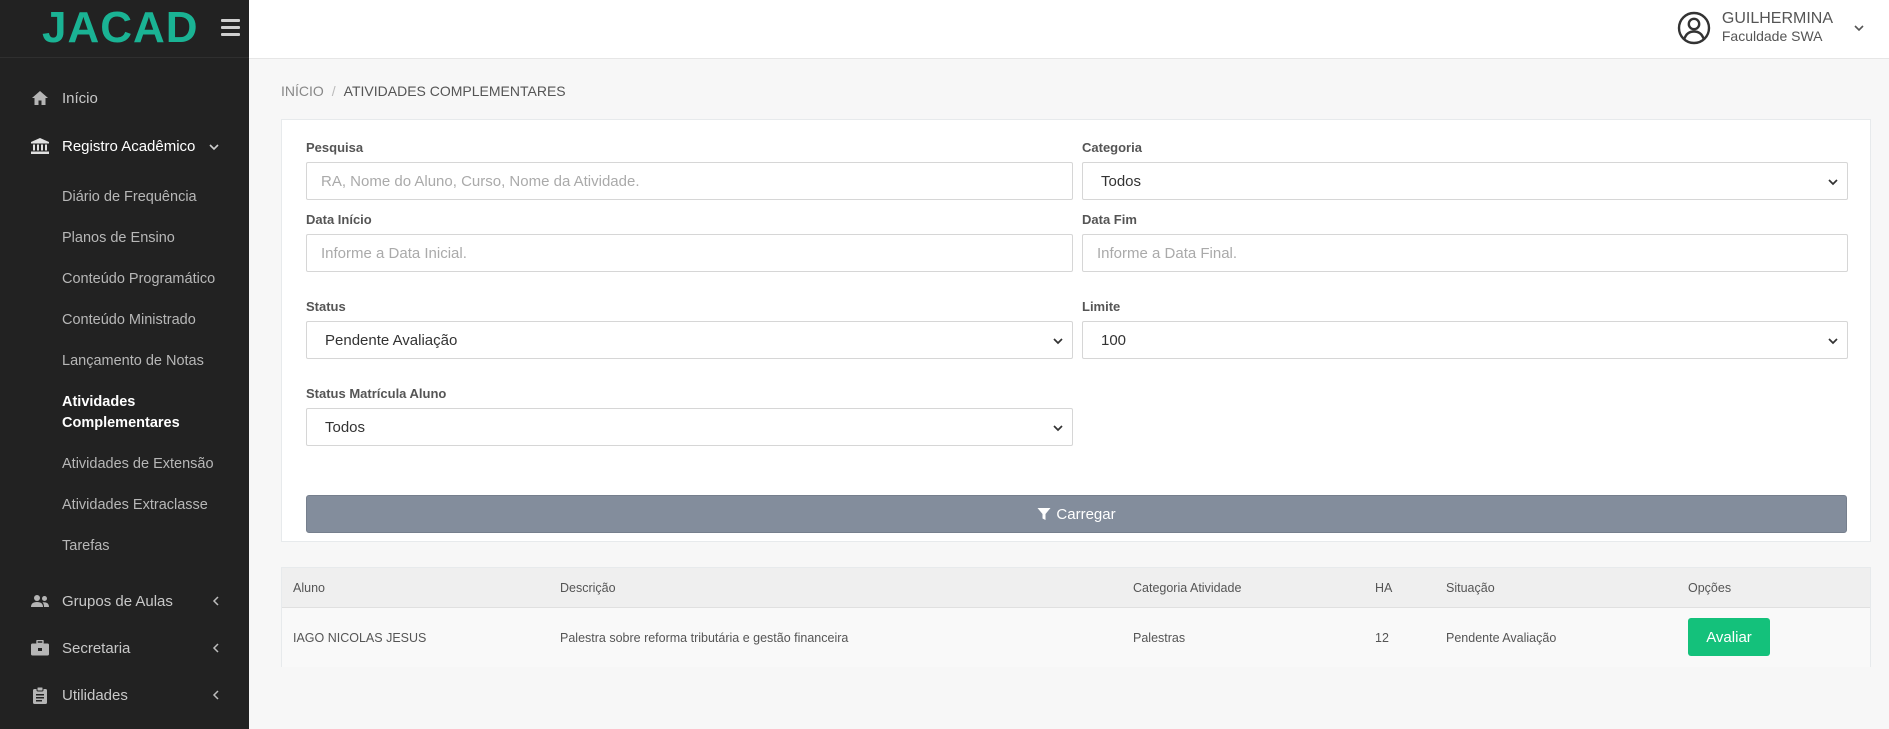  I want to click on logo-area: JACAD, so click(124, 29).